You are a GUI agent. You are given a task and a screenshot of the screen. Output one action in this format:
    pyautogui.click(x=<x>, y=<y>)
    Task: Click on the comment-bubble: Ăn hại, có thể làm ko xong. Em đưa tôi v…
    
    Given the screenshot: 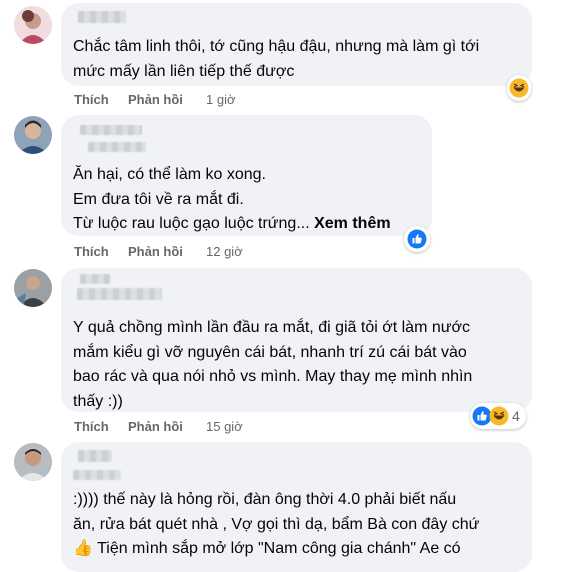 What is the action you would take?
    pyautogui.click(x=246, y=175)
    